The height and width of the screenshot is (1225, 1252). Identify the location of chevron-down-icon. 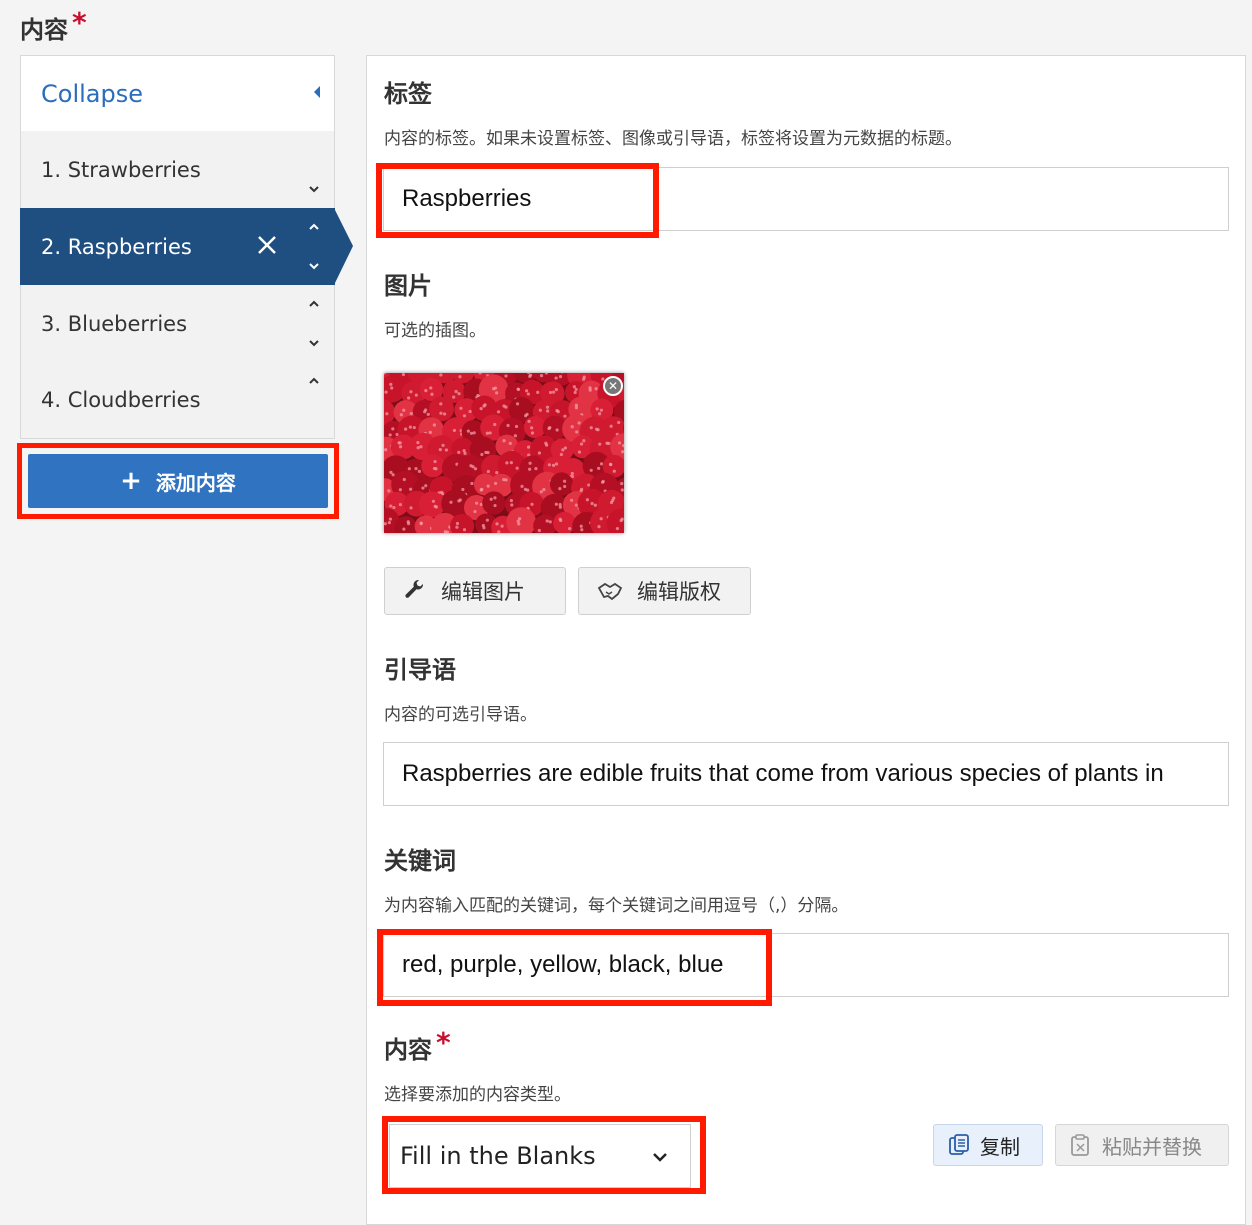
(660, 1157).